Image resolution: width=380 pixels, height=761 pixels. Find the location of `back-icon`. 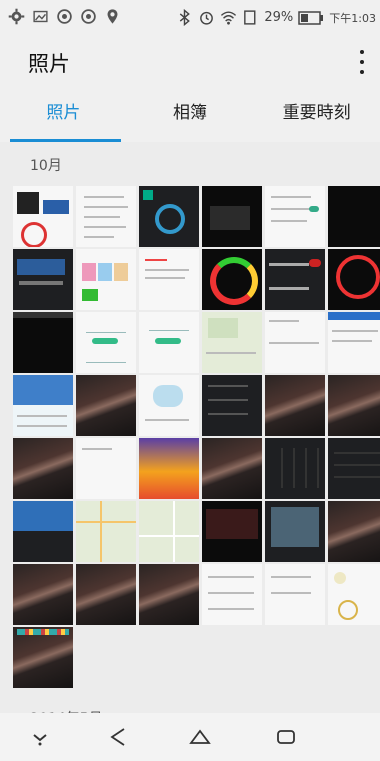

back-icon is located at coordinates (118, 737).